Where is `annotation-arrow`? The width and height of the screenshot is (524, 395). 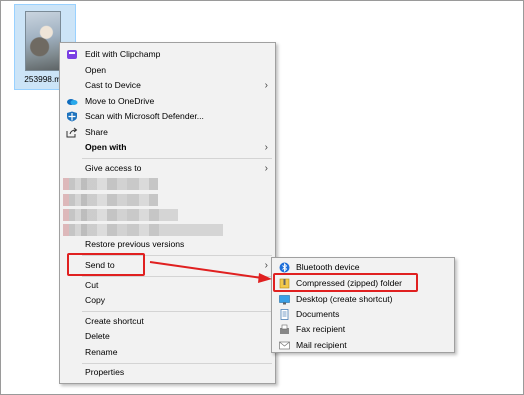
annotation-arrow is located at coordinates (210, 272).